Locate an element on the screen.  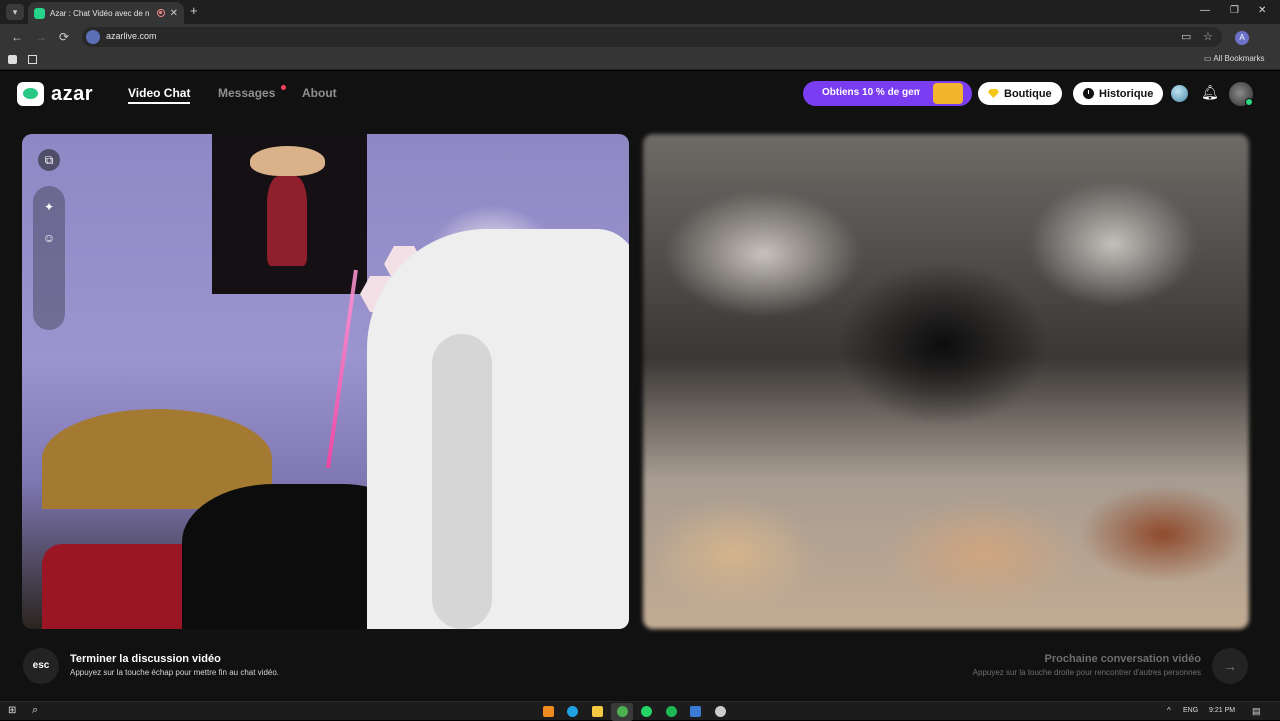
reload-icon: ⟳ is located at coordinates (64, 37).